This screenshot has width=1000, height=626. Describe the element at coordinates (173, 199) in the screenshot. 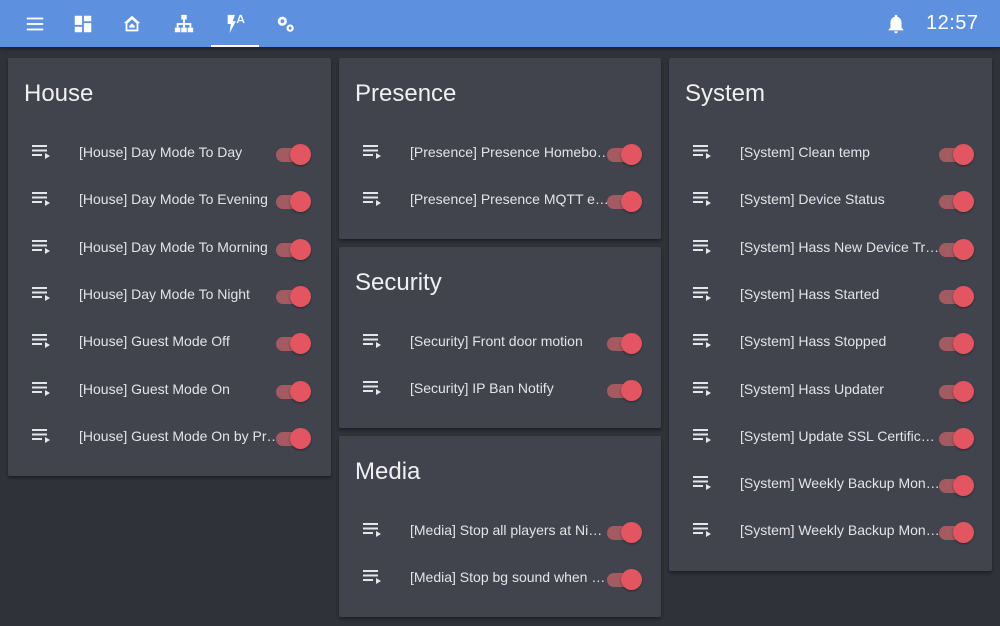

I see `automation-label: [House] Day Mode To Evening` at that location.